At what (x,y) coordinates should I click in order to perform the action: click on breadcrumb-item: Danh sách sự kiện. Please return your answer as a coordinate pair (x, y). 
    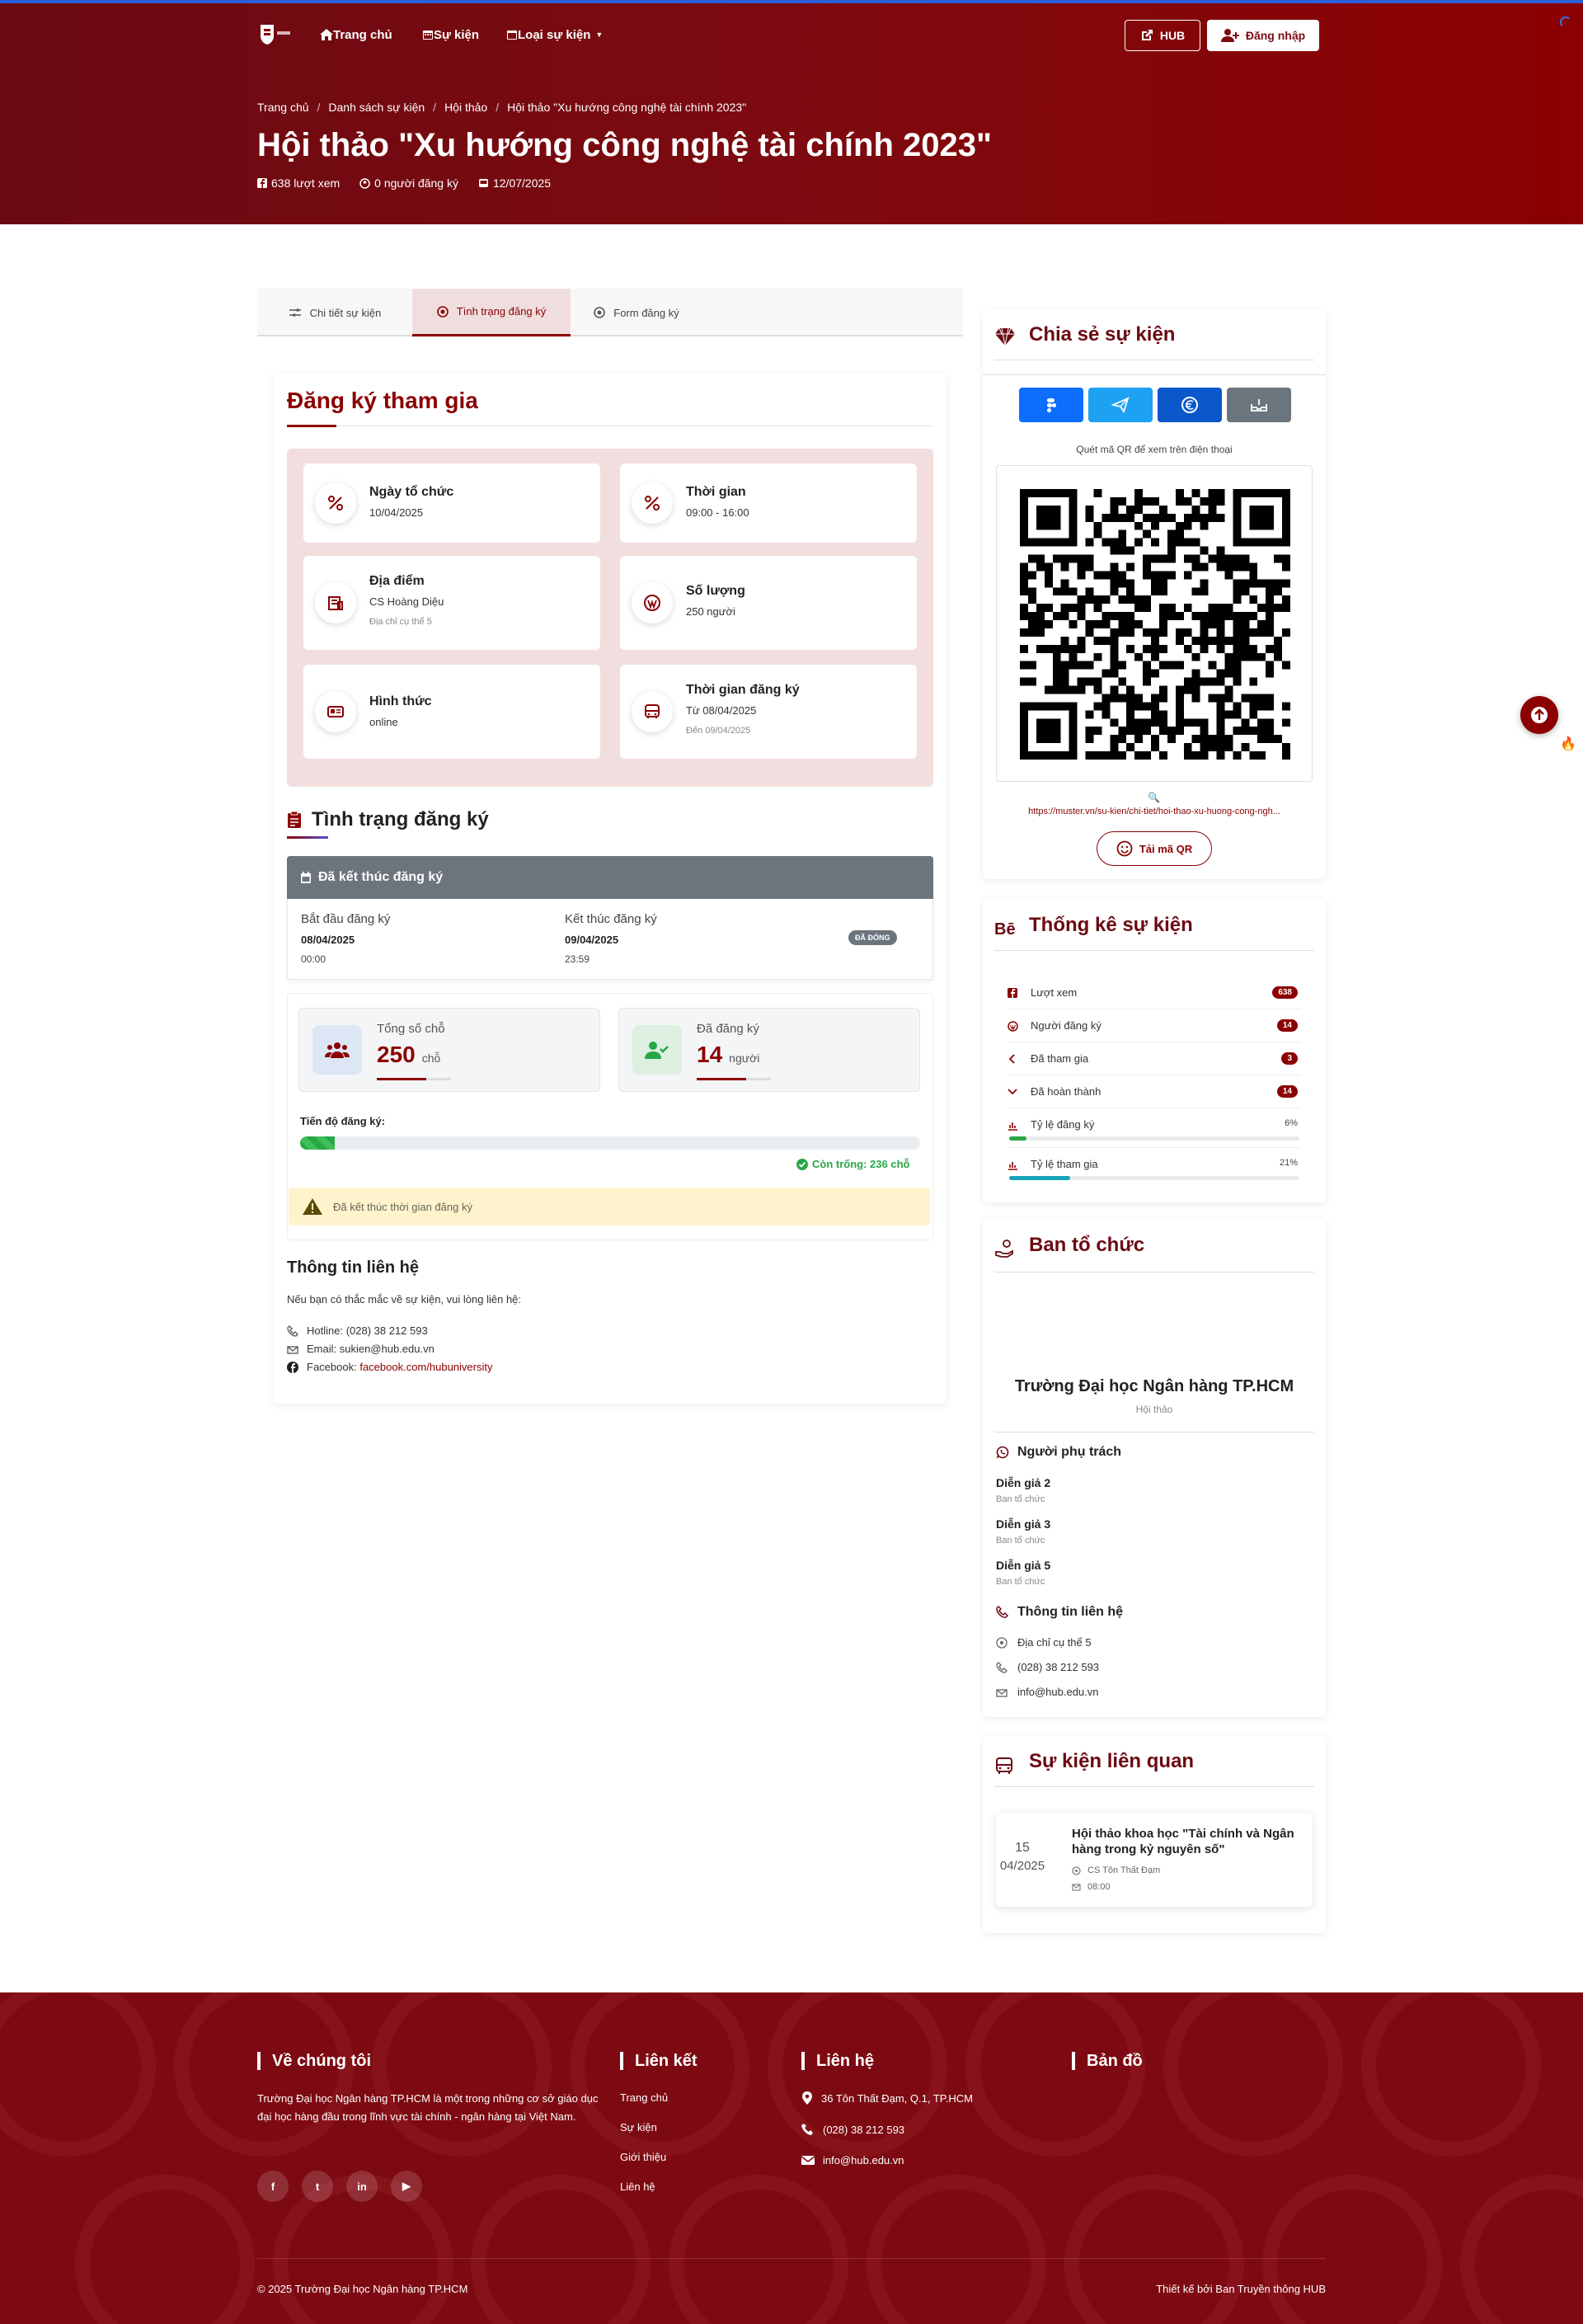
    Looking at the image, I should click on (376, 108).